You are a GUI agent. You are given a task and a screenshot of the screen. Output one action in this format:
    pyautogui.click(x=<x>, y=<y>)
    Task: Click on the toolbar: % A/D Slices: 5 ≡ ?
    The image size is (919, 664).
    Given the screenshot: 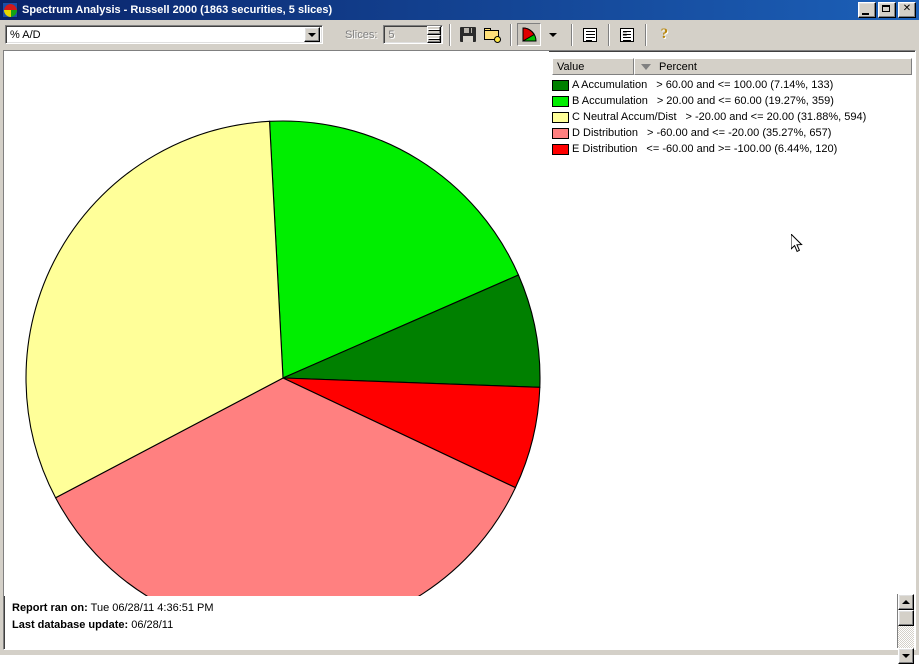 What is the action you would take?
    pyautogui.click(x=459, y=34)
    